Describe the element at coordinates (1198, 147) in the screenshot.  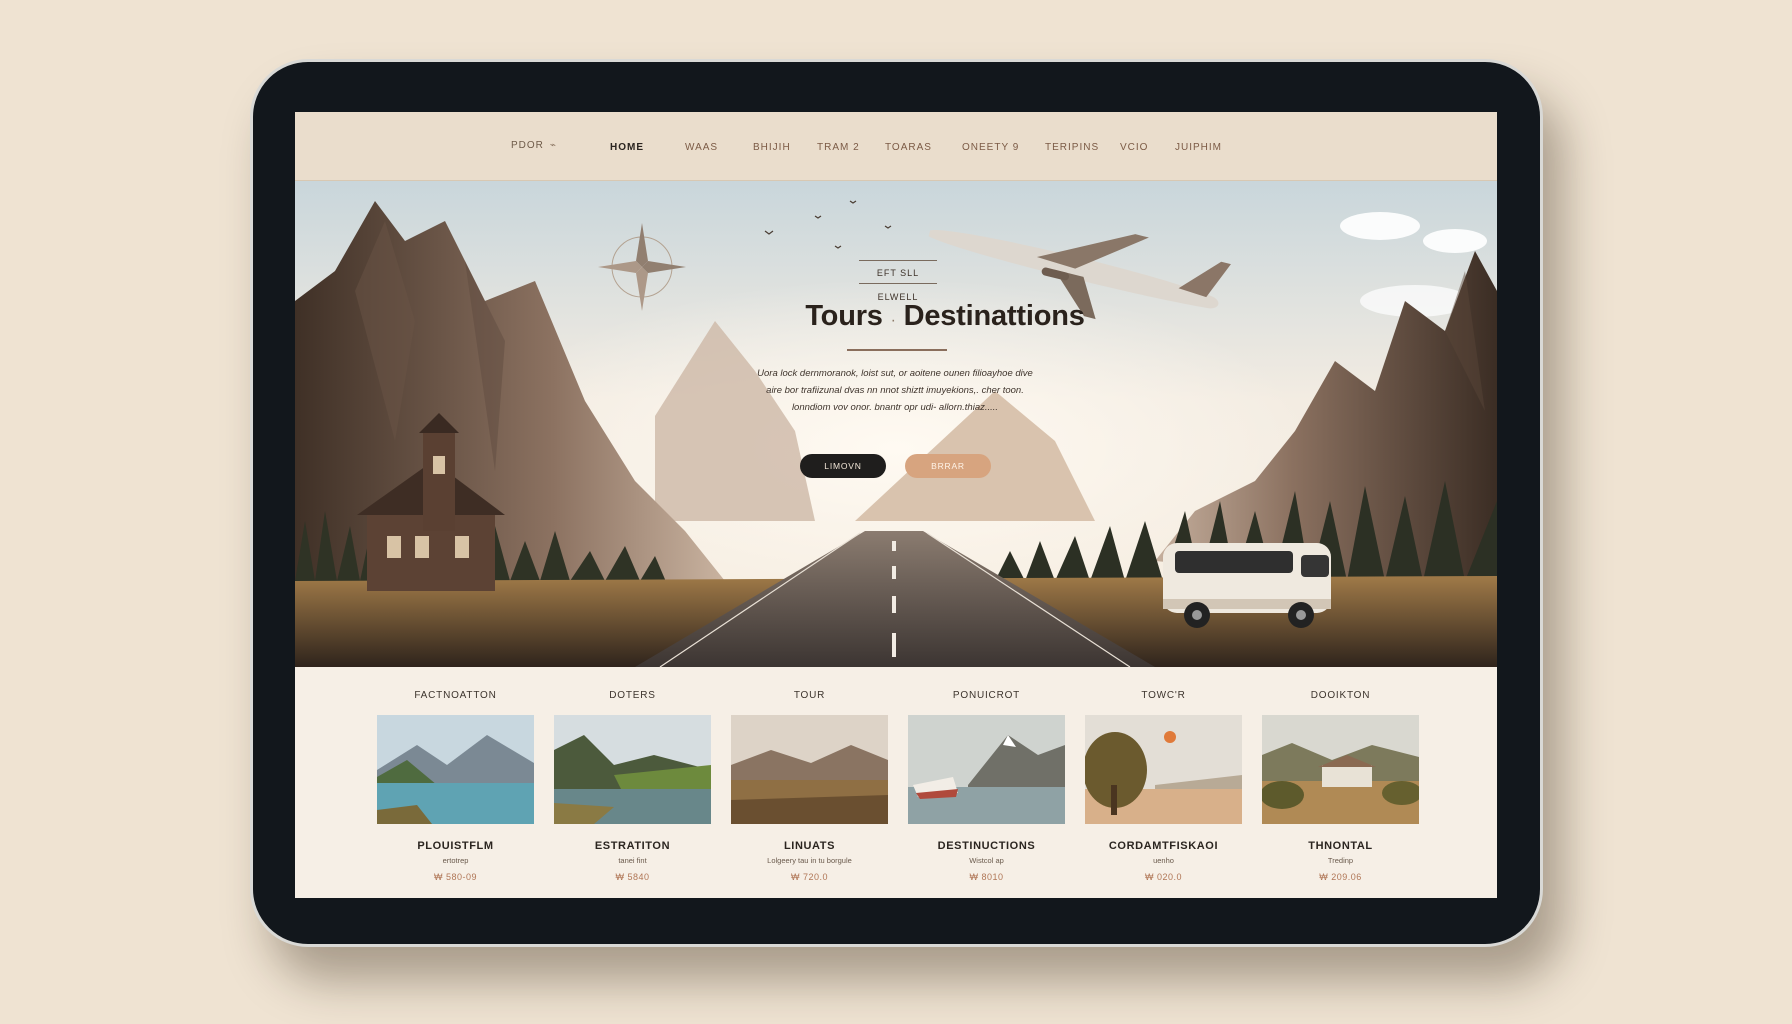
I see `nav-item-9: JUIPHIM` at that location.